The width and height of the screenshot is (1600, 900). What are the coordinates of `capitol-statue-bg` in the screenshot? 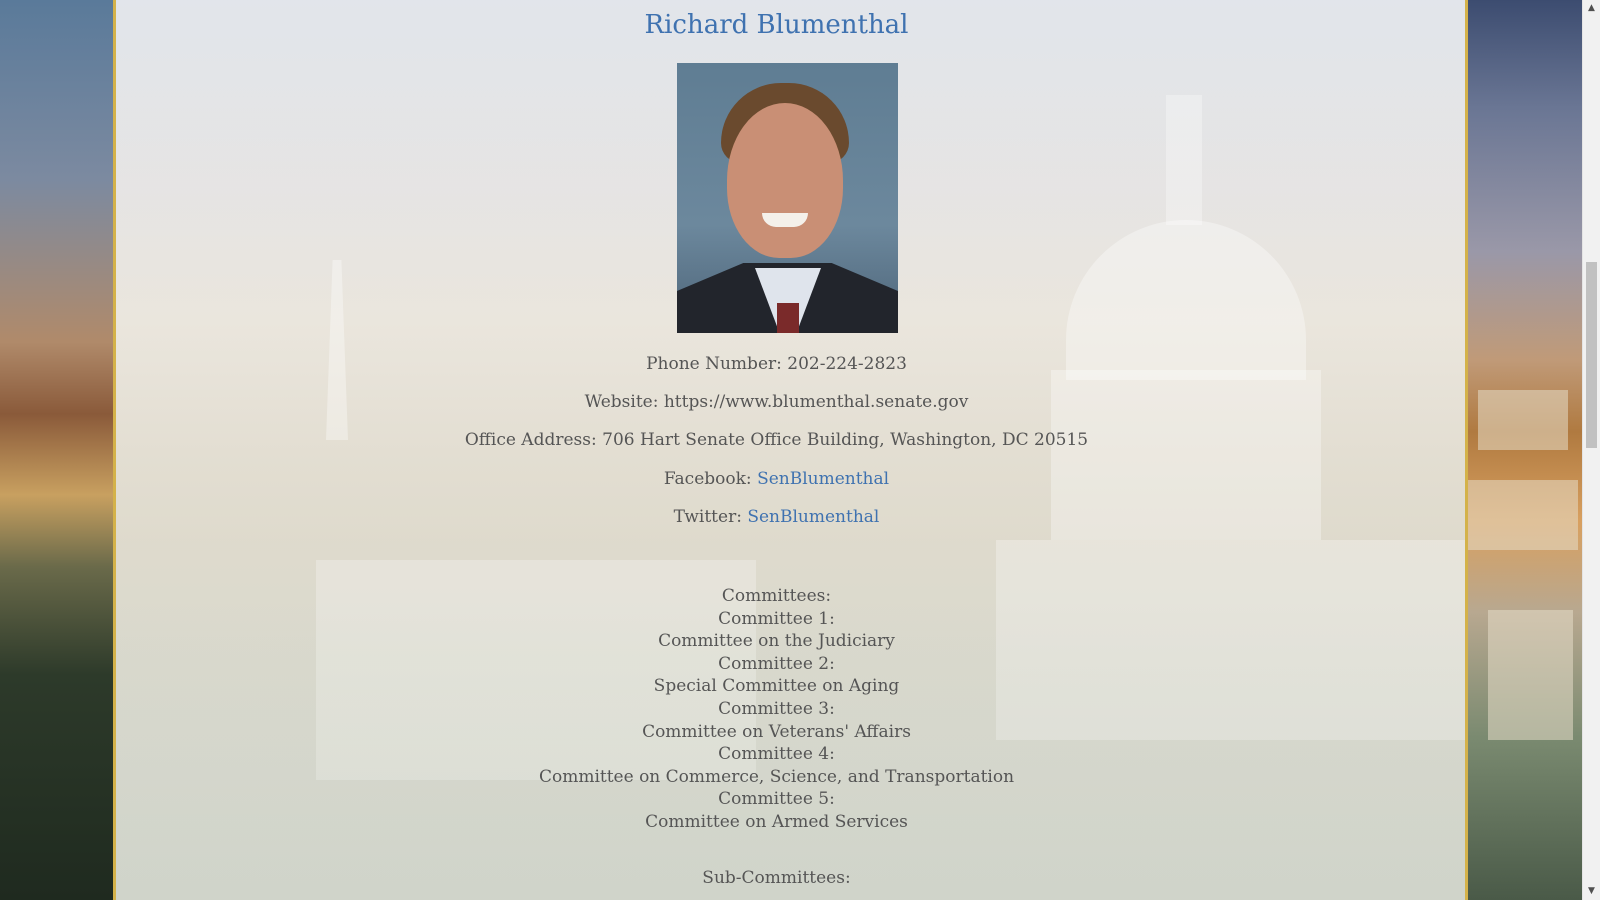 It's located at (1184, 160).